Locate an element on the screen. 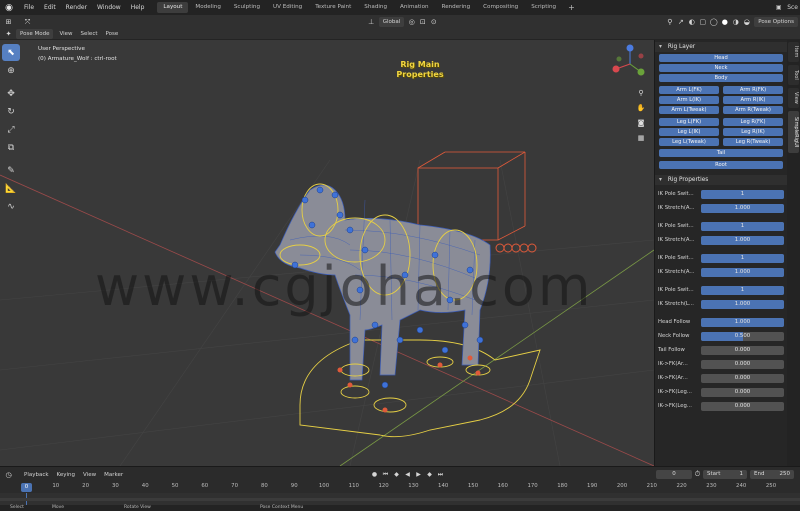  layer-button-leg-l-ik: Leg L(IK) is located at coordinates (689, 132).